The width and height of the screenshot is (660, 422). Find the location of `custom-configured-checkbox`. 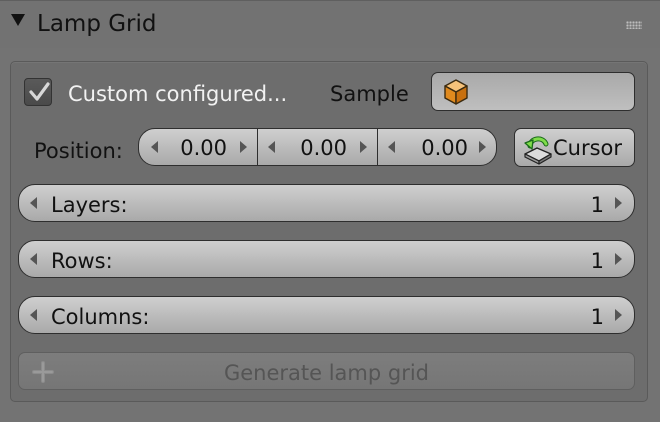

custom-configured-checkbox is located at coordinates (38, 92).